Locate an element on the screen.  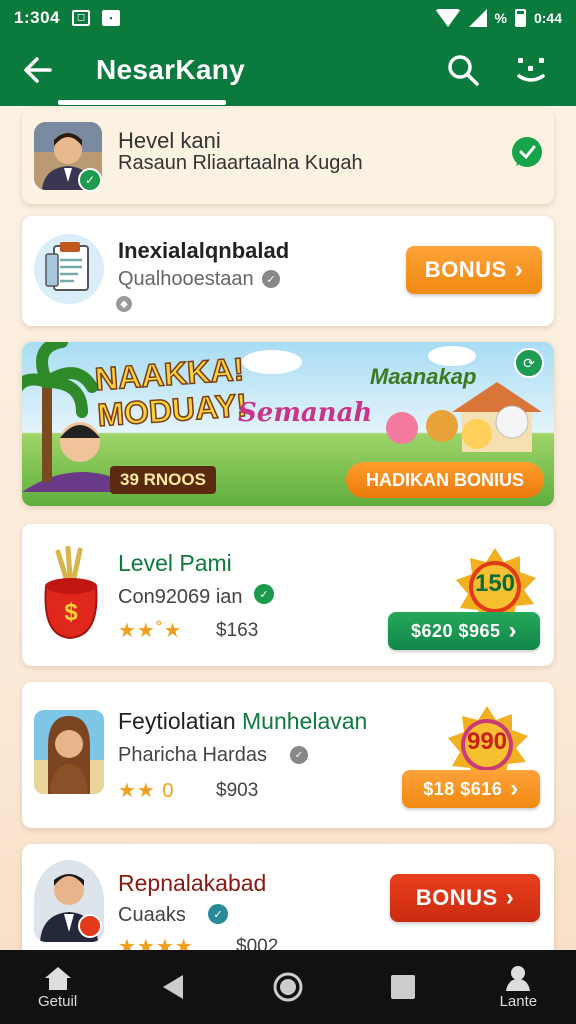
recents-square-icon is located at coordinates (403, 987).